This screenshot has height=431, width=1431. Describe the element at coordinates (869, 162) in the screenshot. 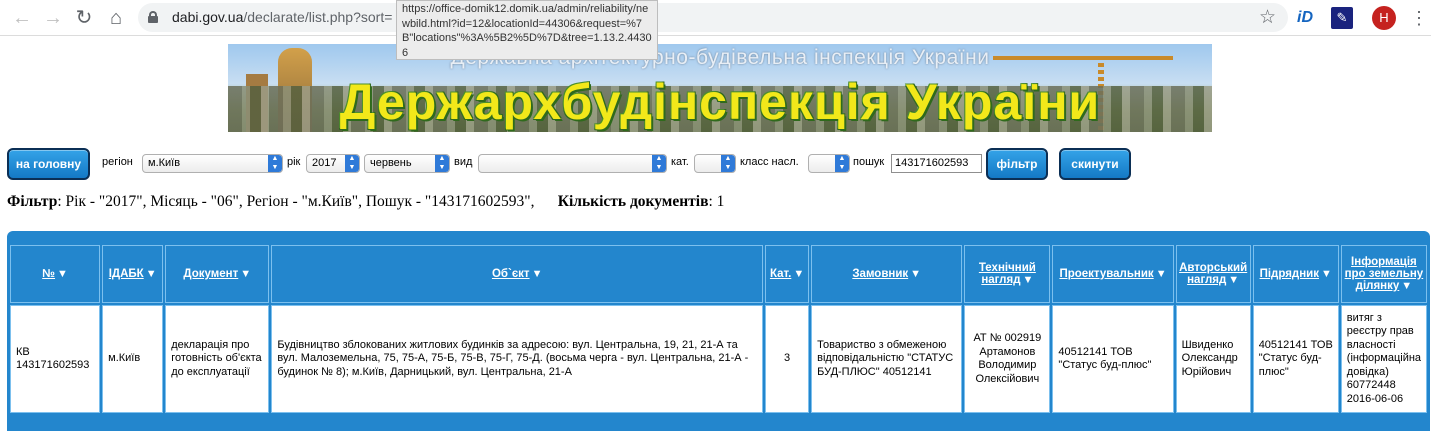

I see `search-label: пошук` at that location.